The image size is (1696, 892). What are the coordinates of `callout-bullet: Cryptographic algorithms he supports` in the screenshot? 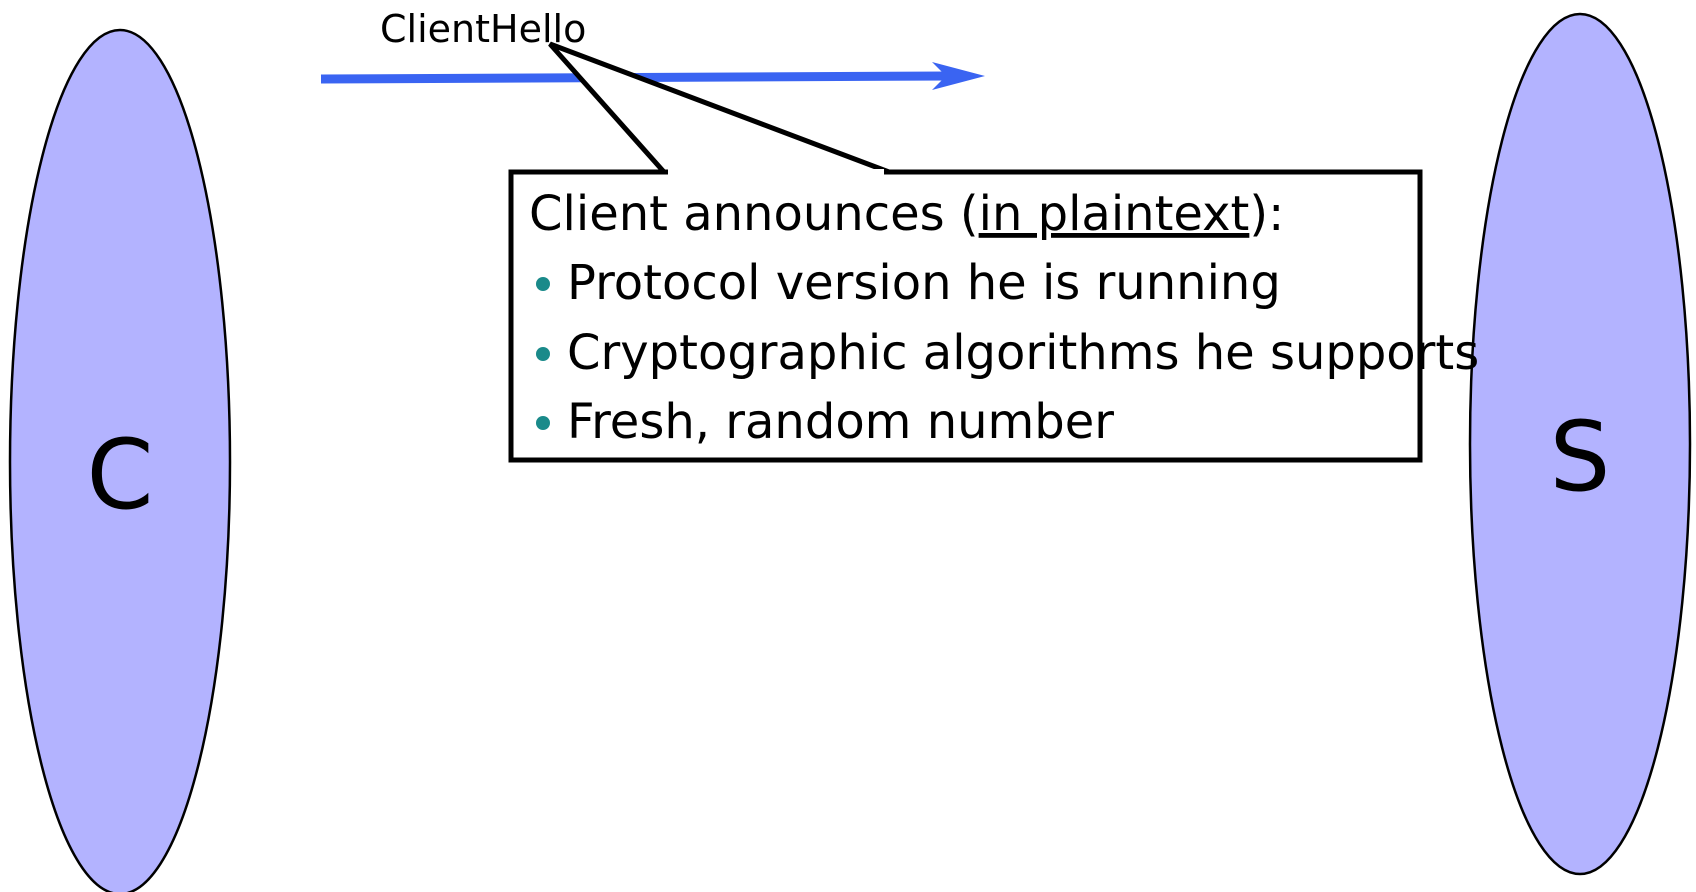 It's located at (1023, 353).